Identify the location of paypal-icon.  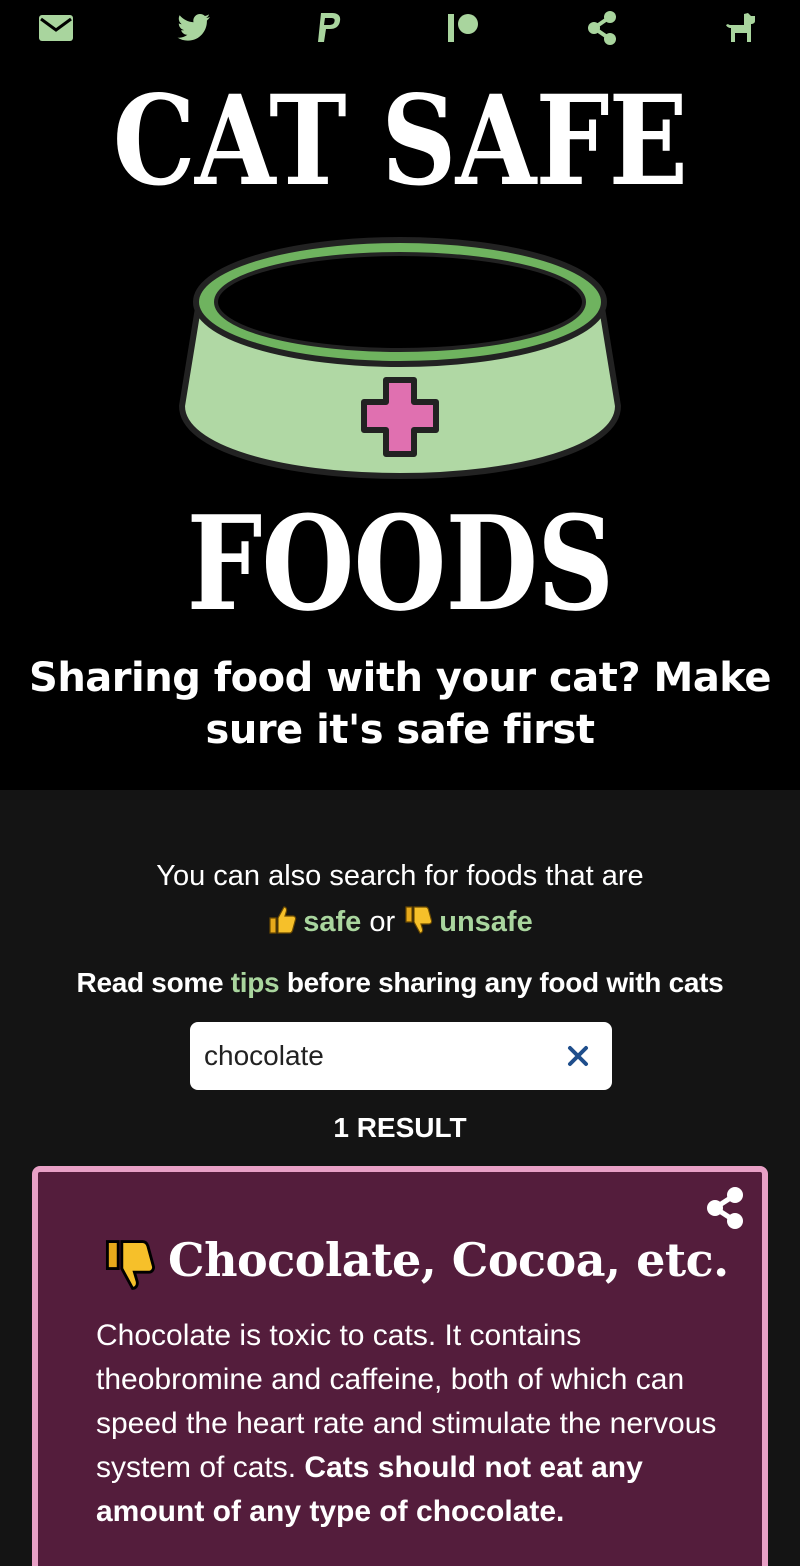
(330, 28).